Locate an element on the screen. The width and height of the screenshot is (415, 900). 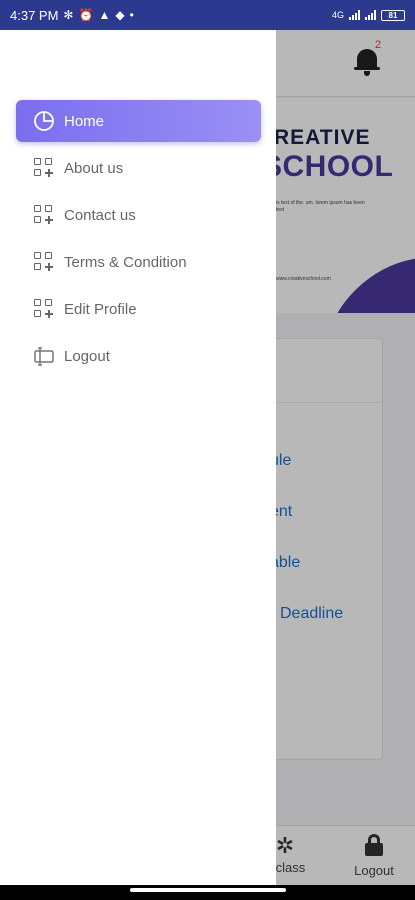
status-bar: 4:37 PM ✻ ⏰ ▲ ◆ • 4G 81 is located at coordinates (207, 15).